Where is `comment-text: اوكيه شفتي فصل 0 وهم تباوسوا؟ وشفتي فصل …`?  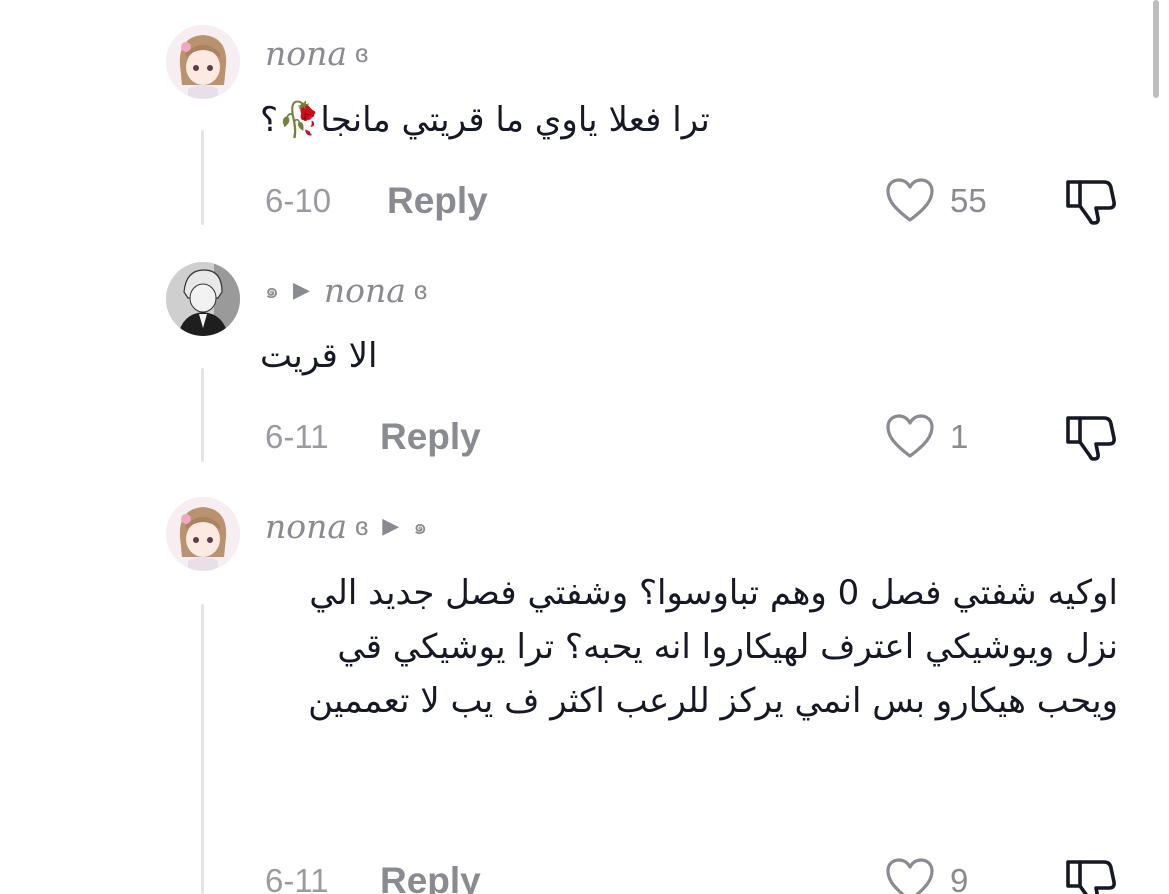
comment-text: اوكيه شفتي فصل 0 وهم تباوسوا؟ وشفتي فصل … is located at coordinates (713, 647).